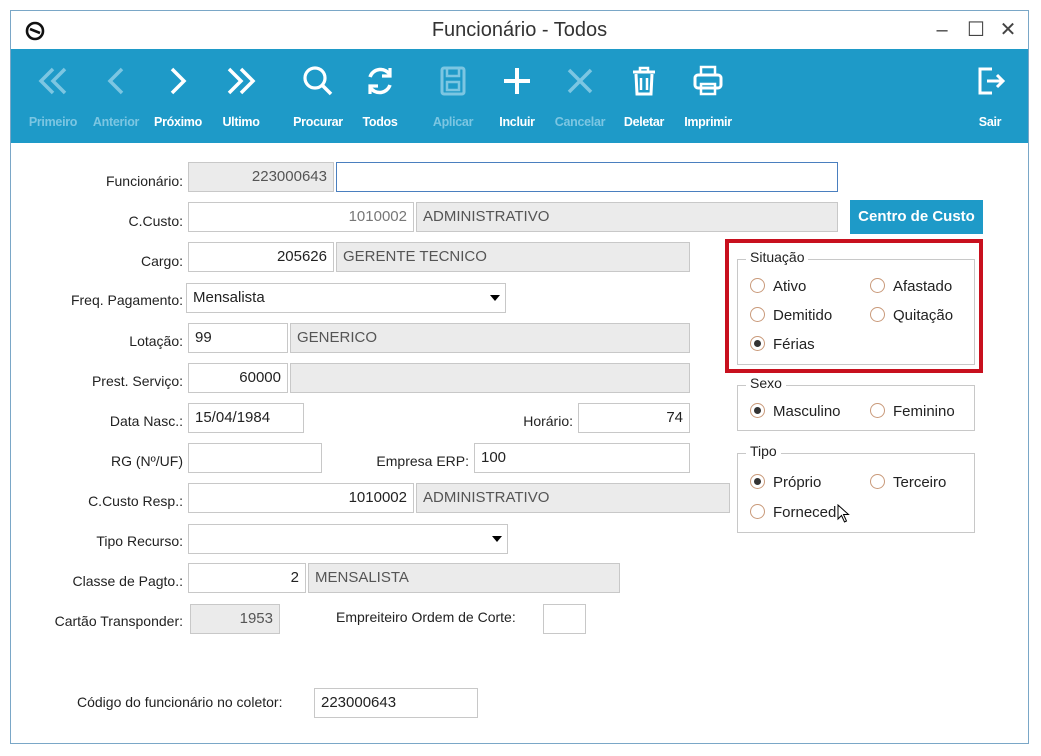 The image size is (1041, 756). Describe the element at coordinates (144, 181) in the screenshot. I see `funcionario-label: Funcionário:` at that location.